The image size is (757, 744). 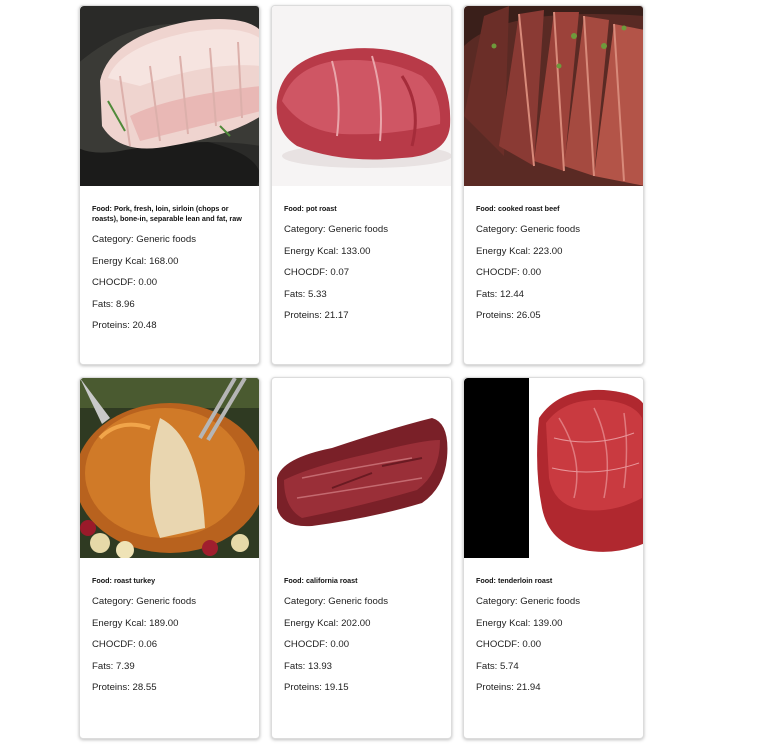 What do you see at coordinates (113, 666) in the screenshot?
I see `fats-field: Fats: 7.39` at bounding box center [113, 666].